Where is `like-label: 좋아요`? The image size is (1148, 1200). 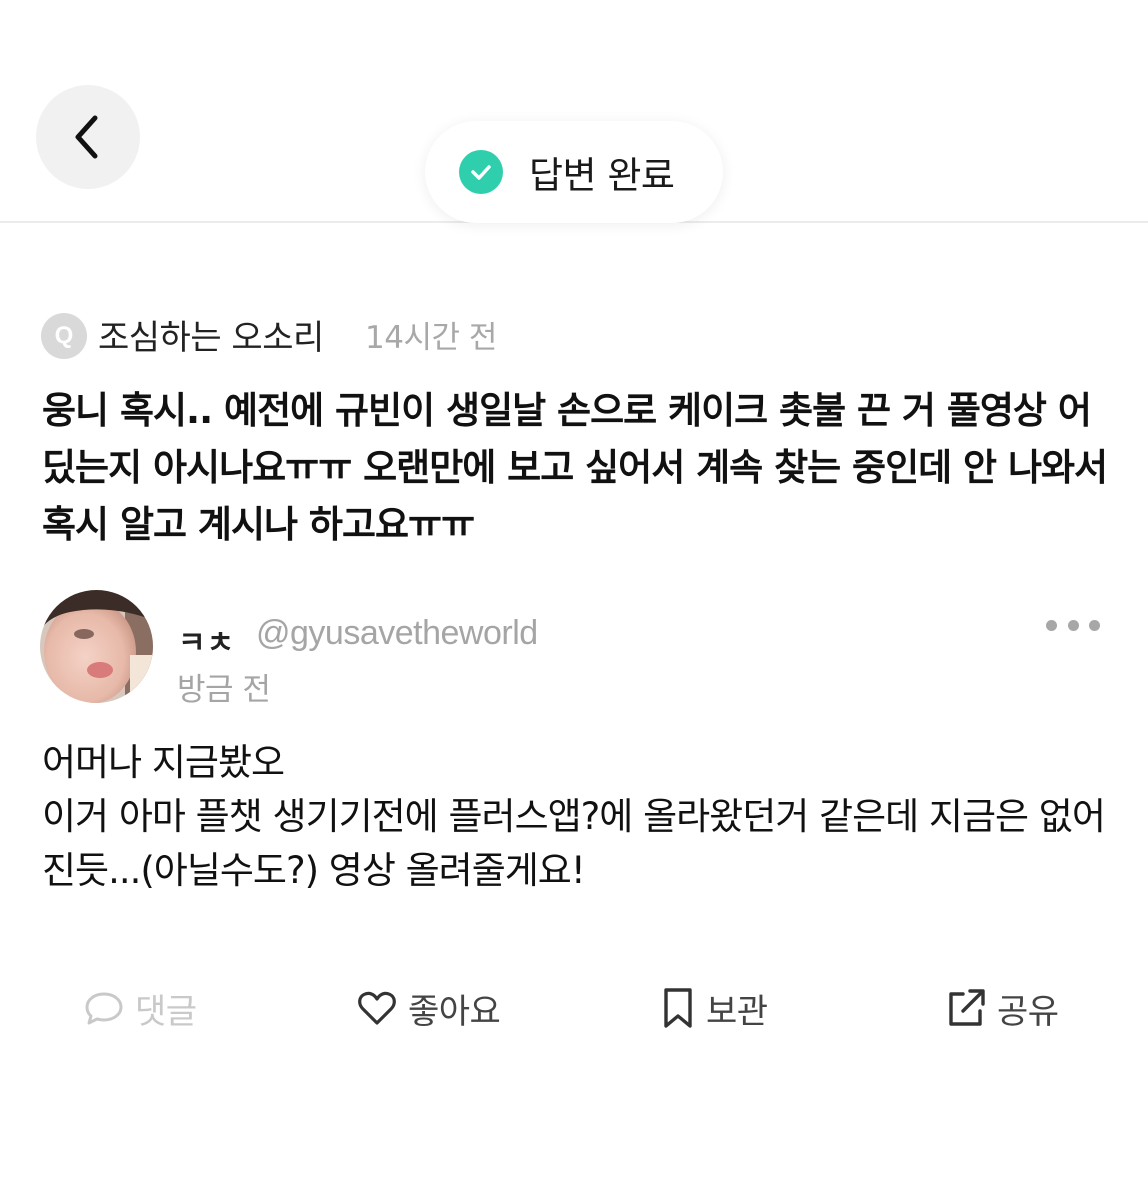 like-label: 좋아요 is located at coordinates (454, 1011).